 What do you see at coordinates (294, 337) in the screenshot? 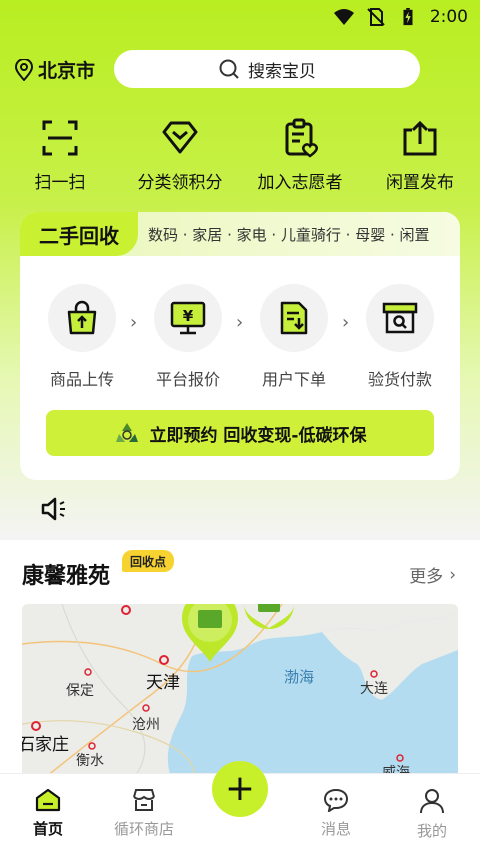
I see `step-order: 用户下单` at bounding box center [294, 337].